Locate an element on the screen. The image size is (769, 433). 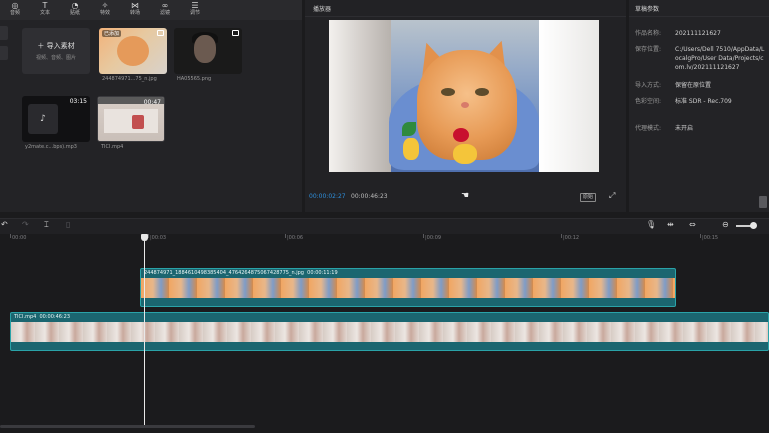
video-thumb-scene is located at coordinates (131, 121).